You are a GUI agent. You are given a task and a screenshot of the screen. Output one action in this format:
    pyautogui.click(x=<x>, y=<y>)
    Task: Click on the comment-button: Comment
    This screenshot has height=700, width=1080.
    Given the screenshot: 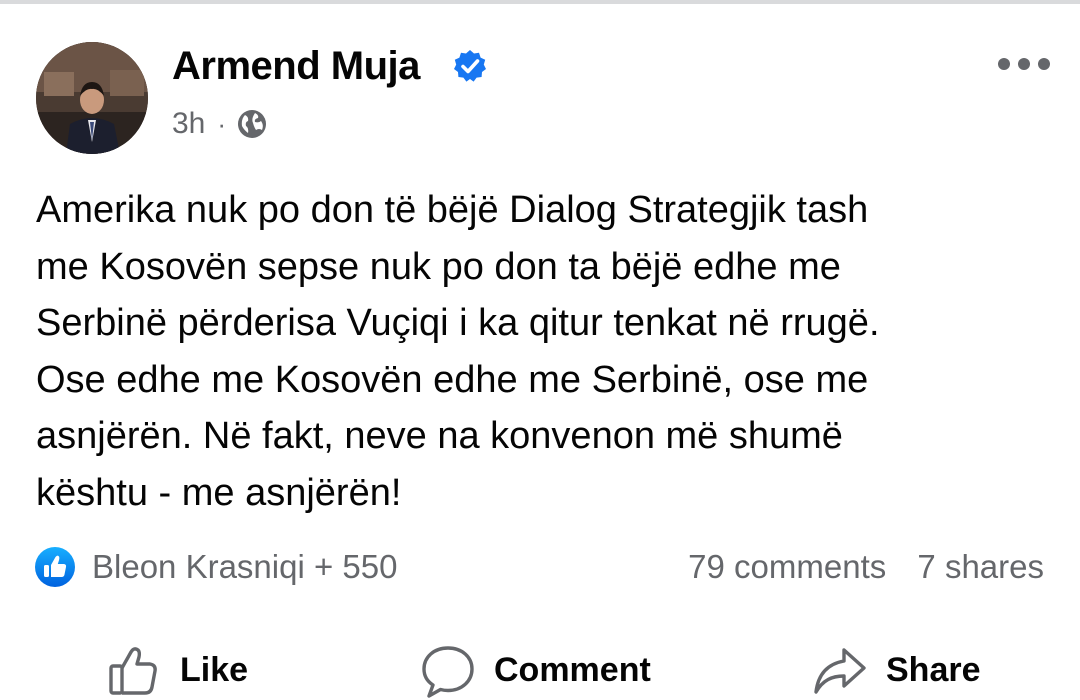 What is the action you would take?
    pyautogui.click(x=535, y=670)
    